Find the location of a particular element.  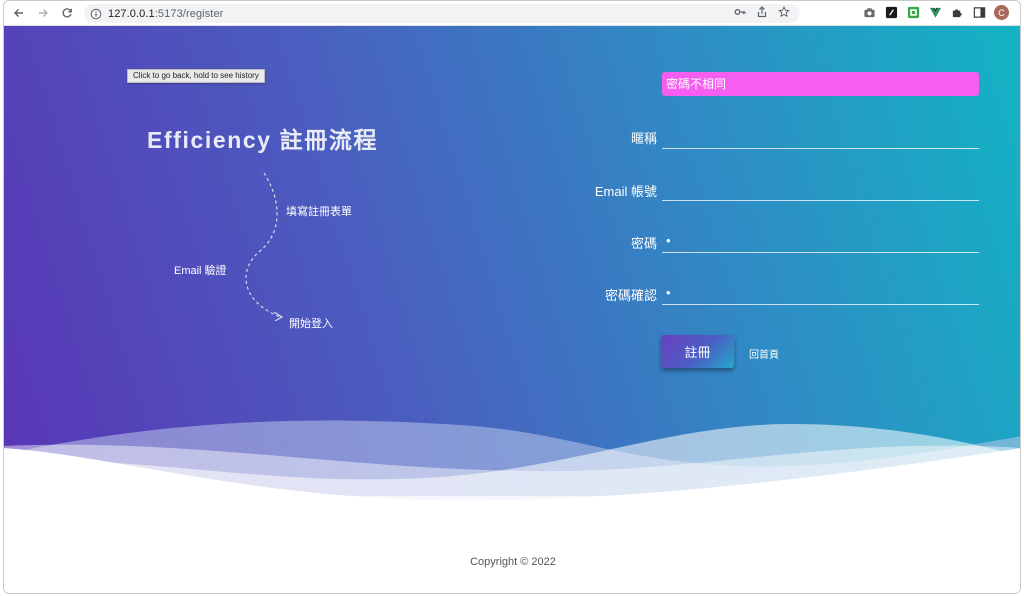

green-extension-icon is located at coordinates (913, 12).